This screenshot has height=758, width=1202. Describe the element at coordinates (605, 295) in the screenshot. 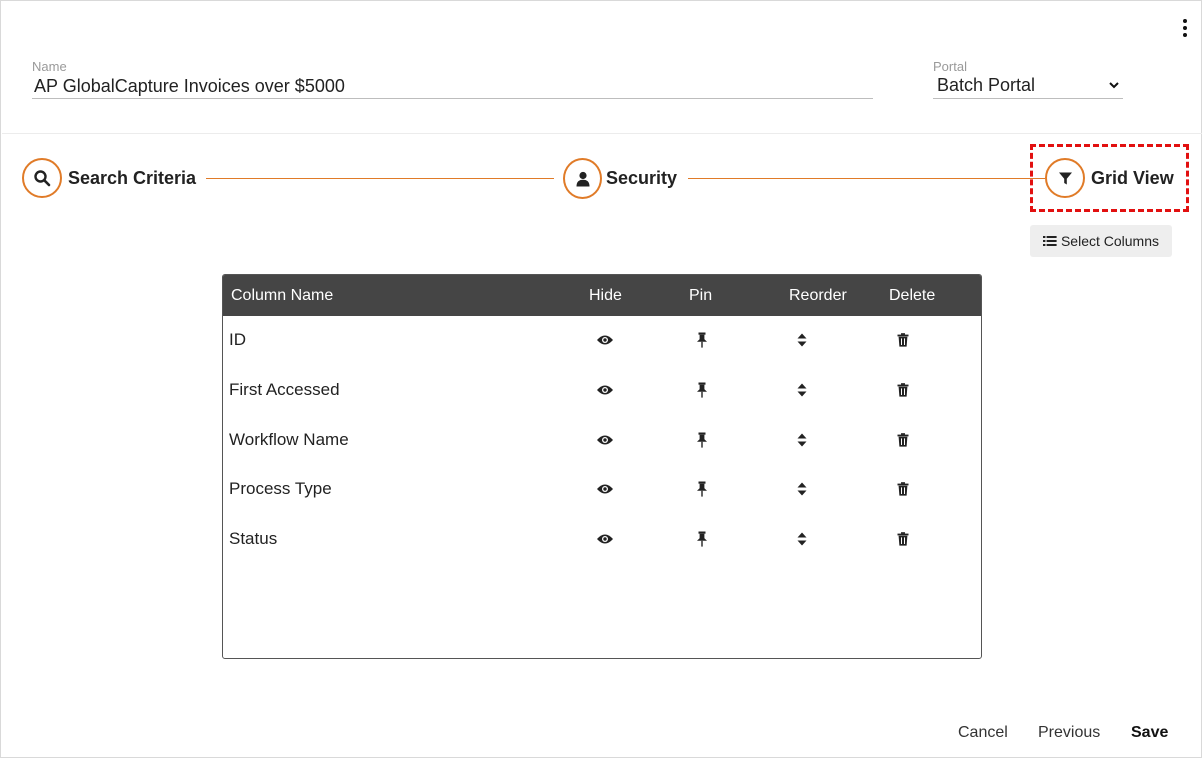

I see `header-hide: Hide` at that location.